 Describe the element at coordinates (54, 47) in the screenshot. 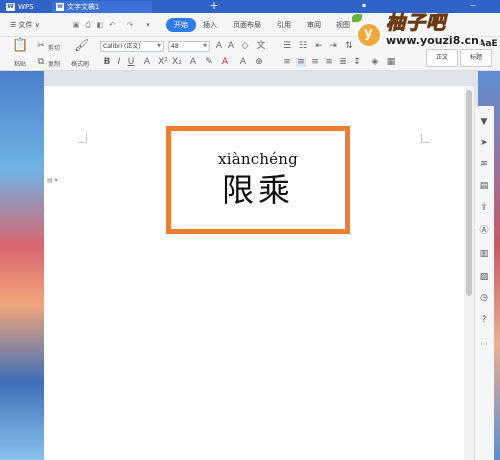

I see `cut-button: 剪切` at that location.